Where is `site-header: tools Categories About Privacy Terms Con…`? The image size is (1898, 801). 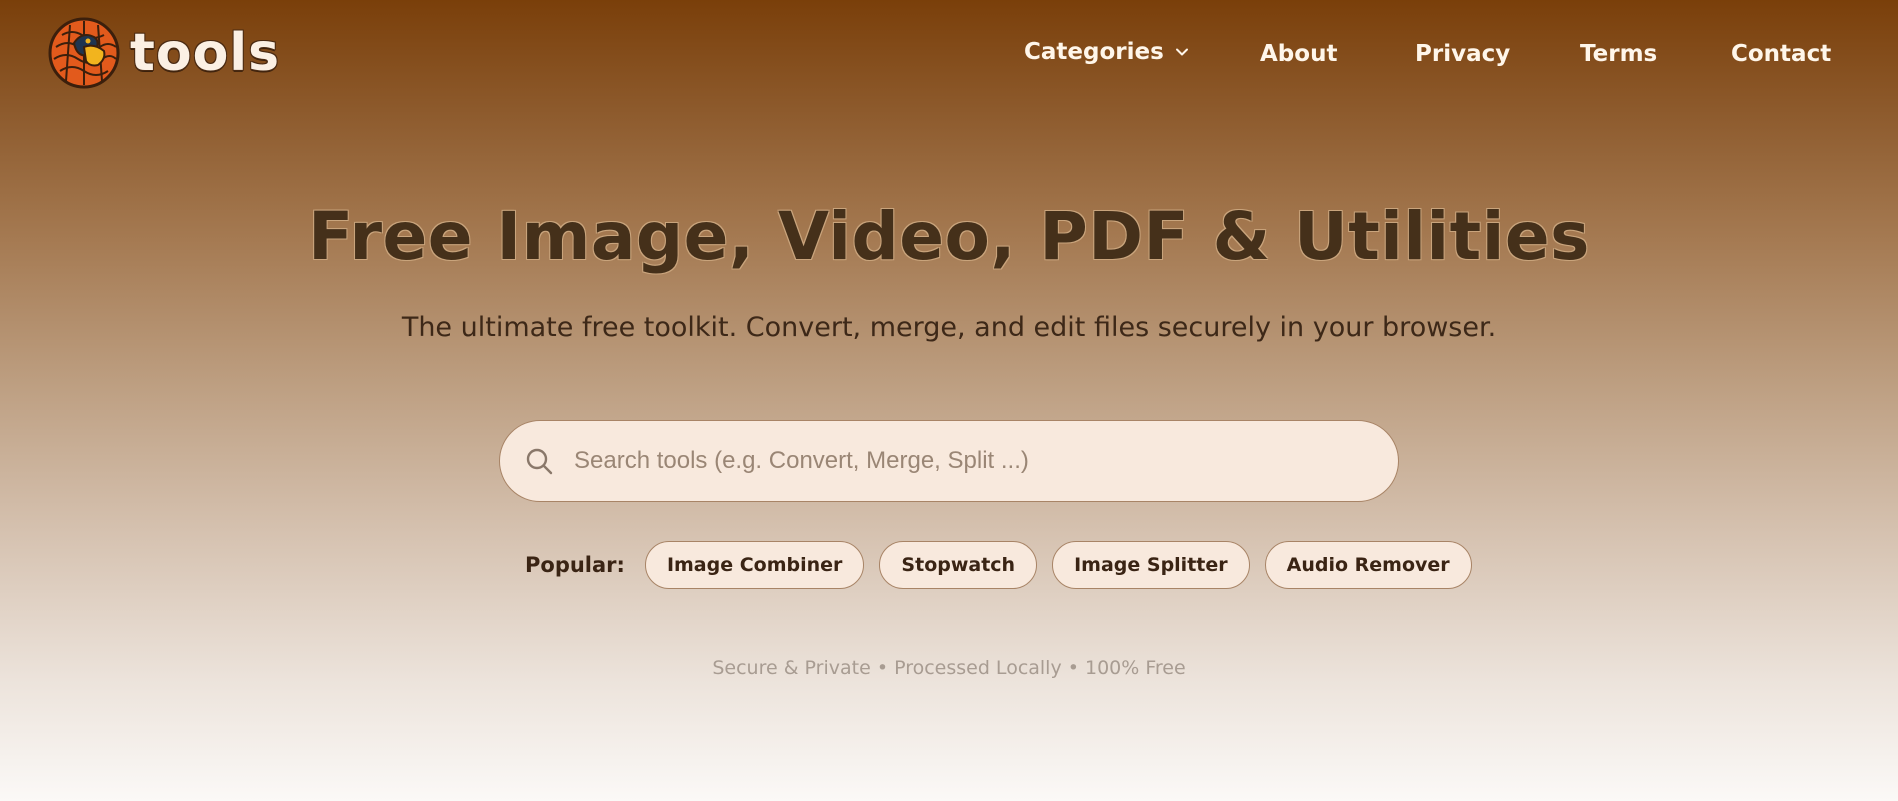 site-header: tools Categories About Privacy Terms Con… is located at coordinates (949, 55).